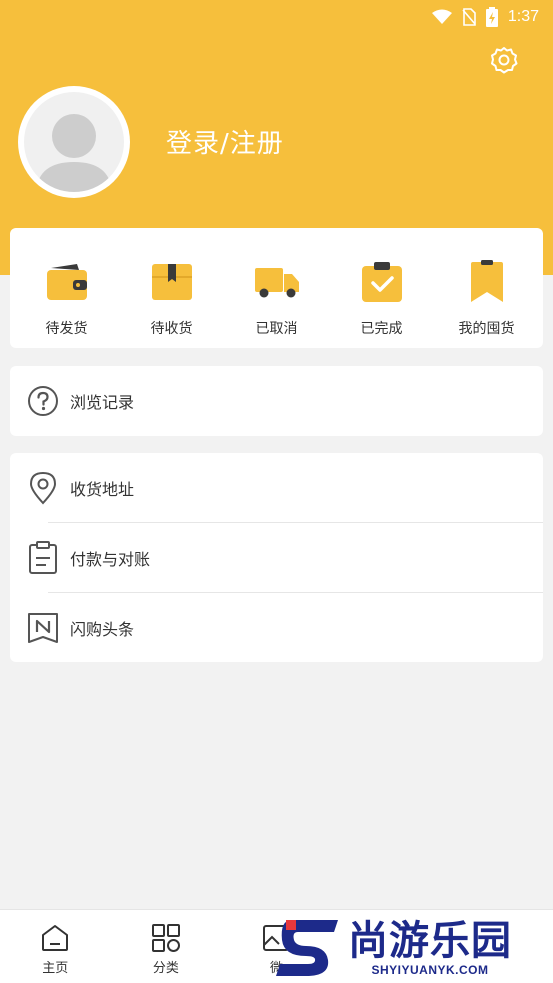 This screenshot has height=983, width=553. I want to click on wallet-icon, so click(66, 282).